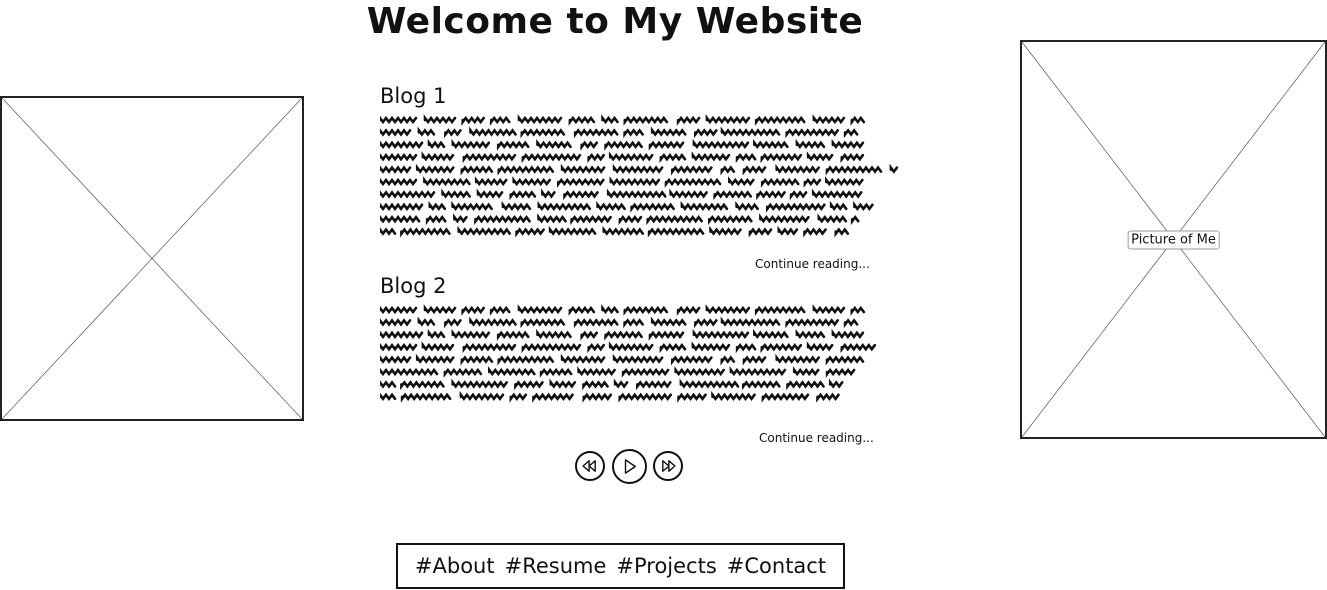 Image resolution: width=1327 pixels, height=590 pixels. I want to click on play-button, so click(629, 466).